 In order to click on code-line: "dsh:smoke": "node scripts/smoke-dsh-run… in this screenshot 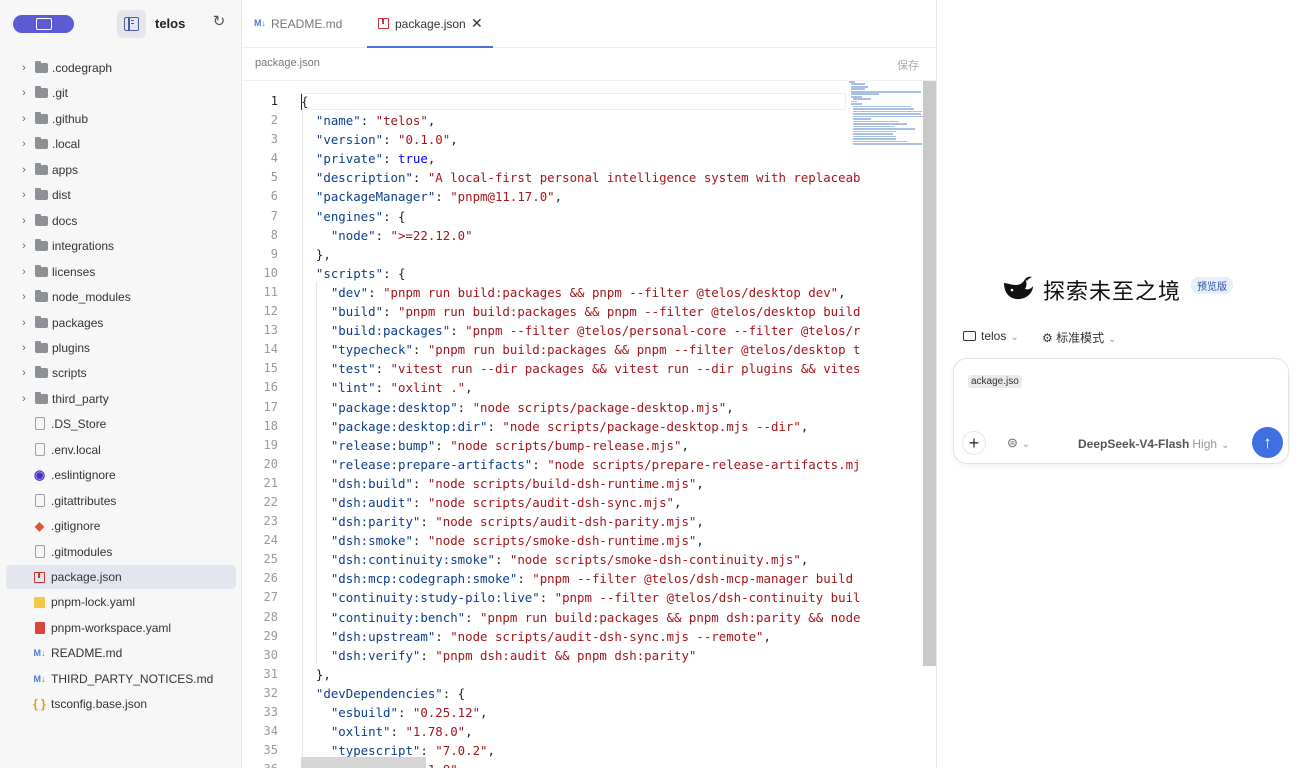, I will do `click(581, 540)`.